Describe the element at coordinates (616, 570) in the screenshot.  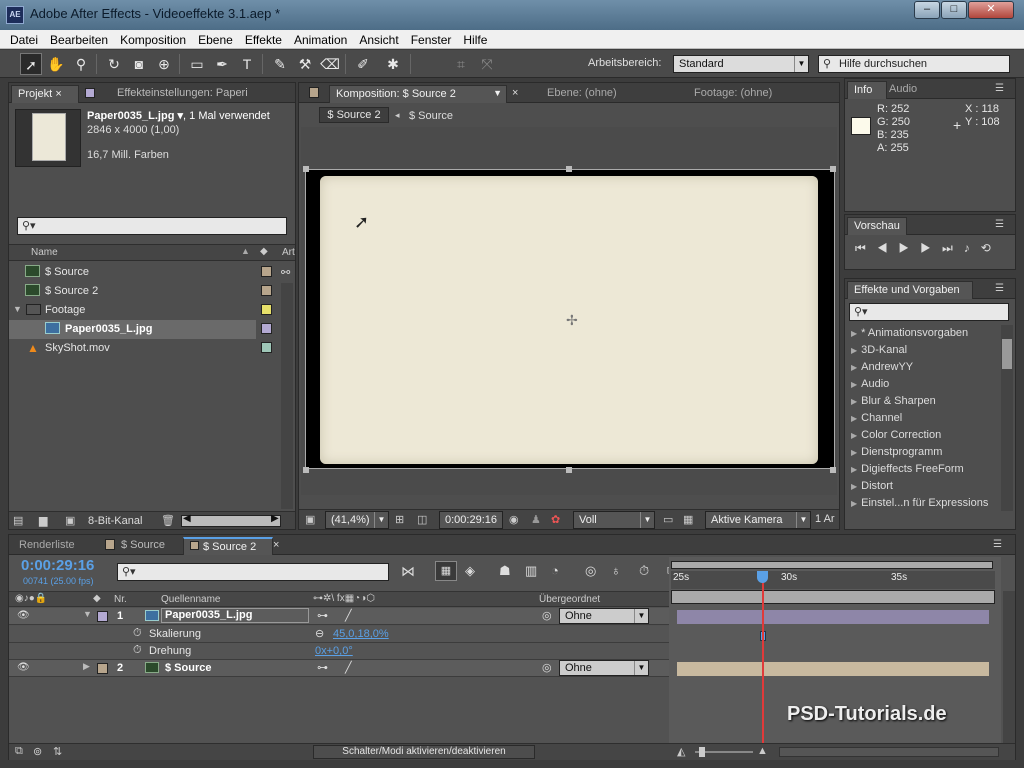
I see `auto-keyframe-icon: ♁` at that location.